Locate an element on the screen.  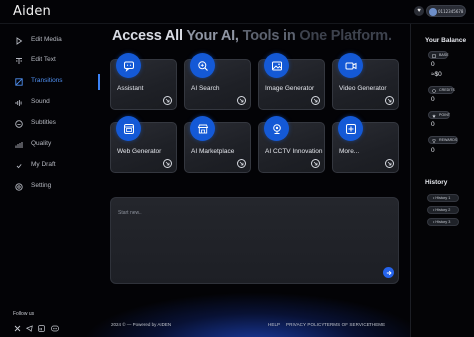
prompt-input: Start new.. is located at coordinates (130, 213).